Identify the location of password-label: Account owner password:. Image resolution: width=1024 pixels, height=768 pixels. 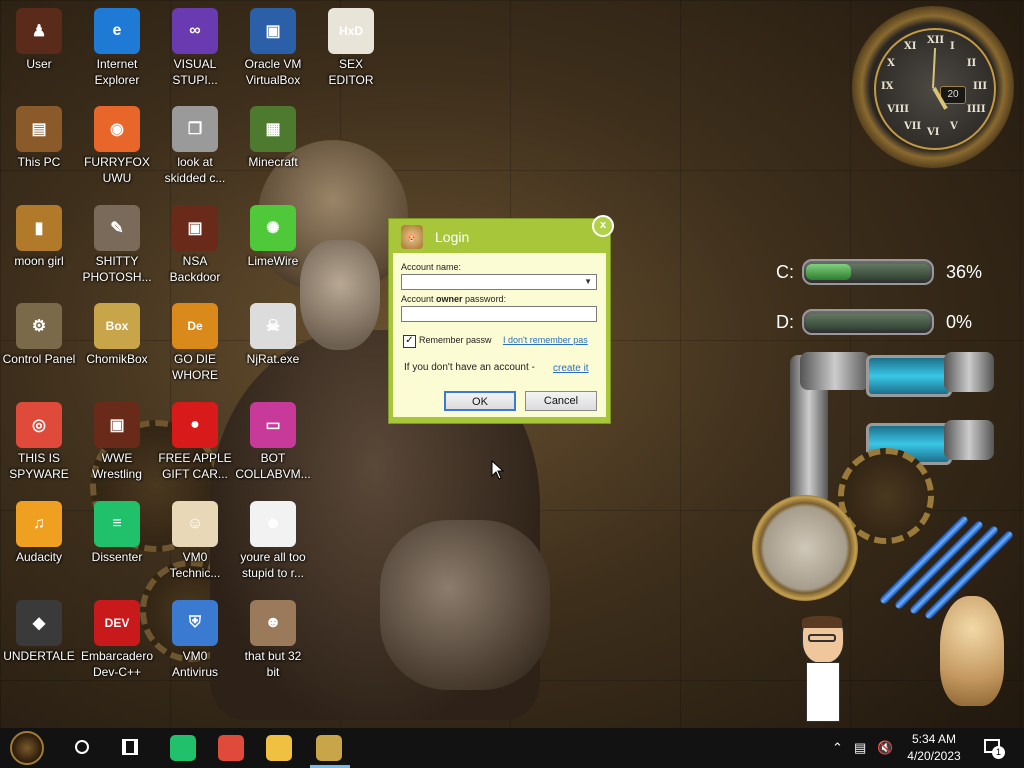
(454, 299).